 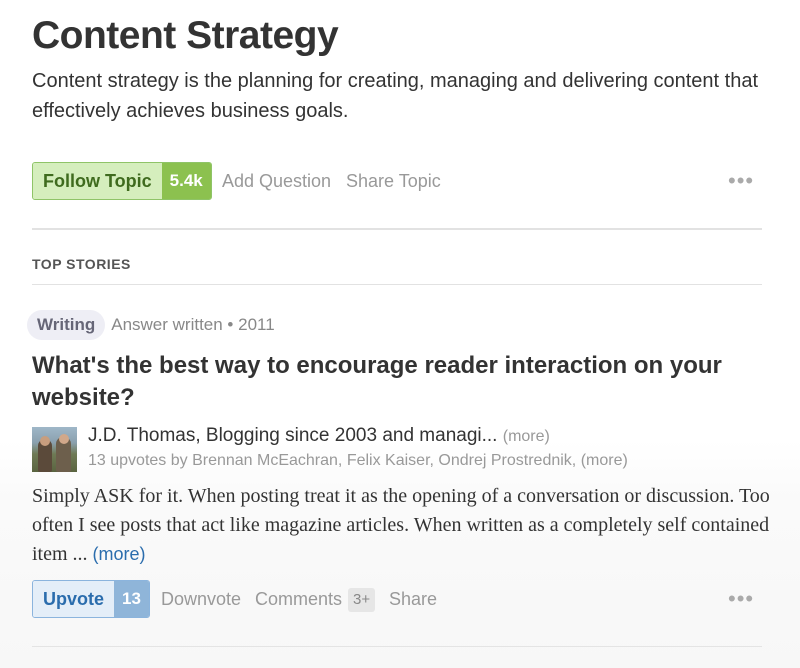 What do you see at coordinates (276, 181) in the screenshot?
I see `add-question-link: Add Question` at bounding box center [276, 181].